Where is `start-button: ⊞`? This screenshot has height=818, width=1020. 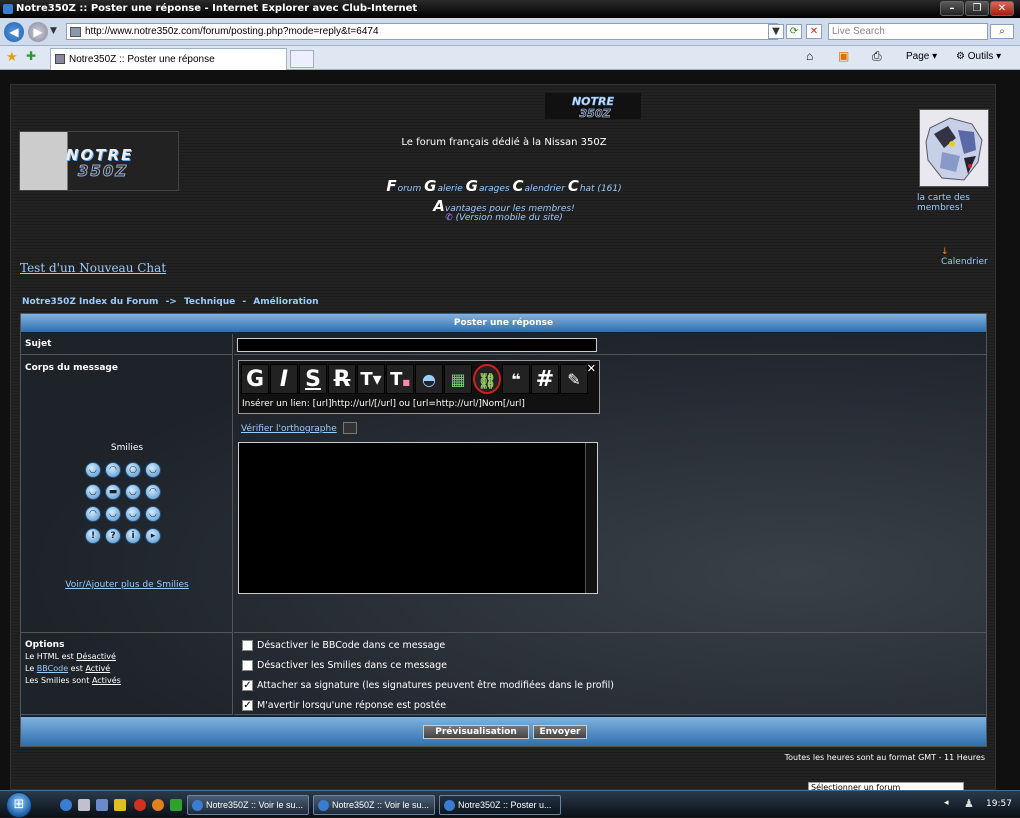
start-button: ⊞ is located at coordinates (19, 805).